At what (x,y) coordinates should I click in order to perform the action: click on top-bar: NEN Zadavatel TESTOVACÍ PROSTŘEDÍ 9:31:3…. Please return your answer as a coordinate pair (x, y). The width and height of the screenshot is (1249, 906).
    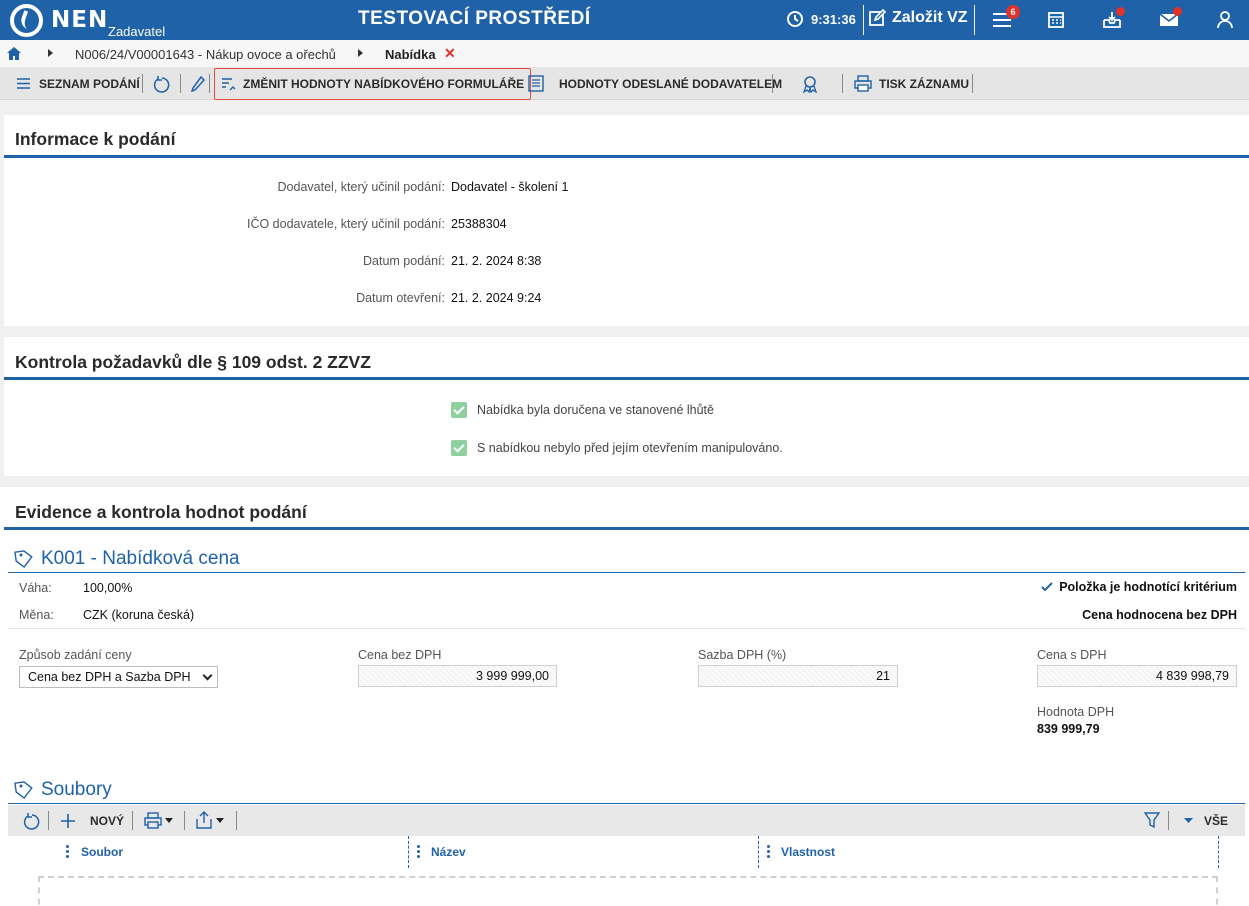
    Looking at the image, I should click on (624, 20).